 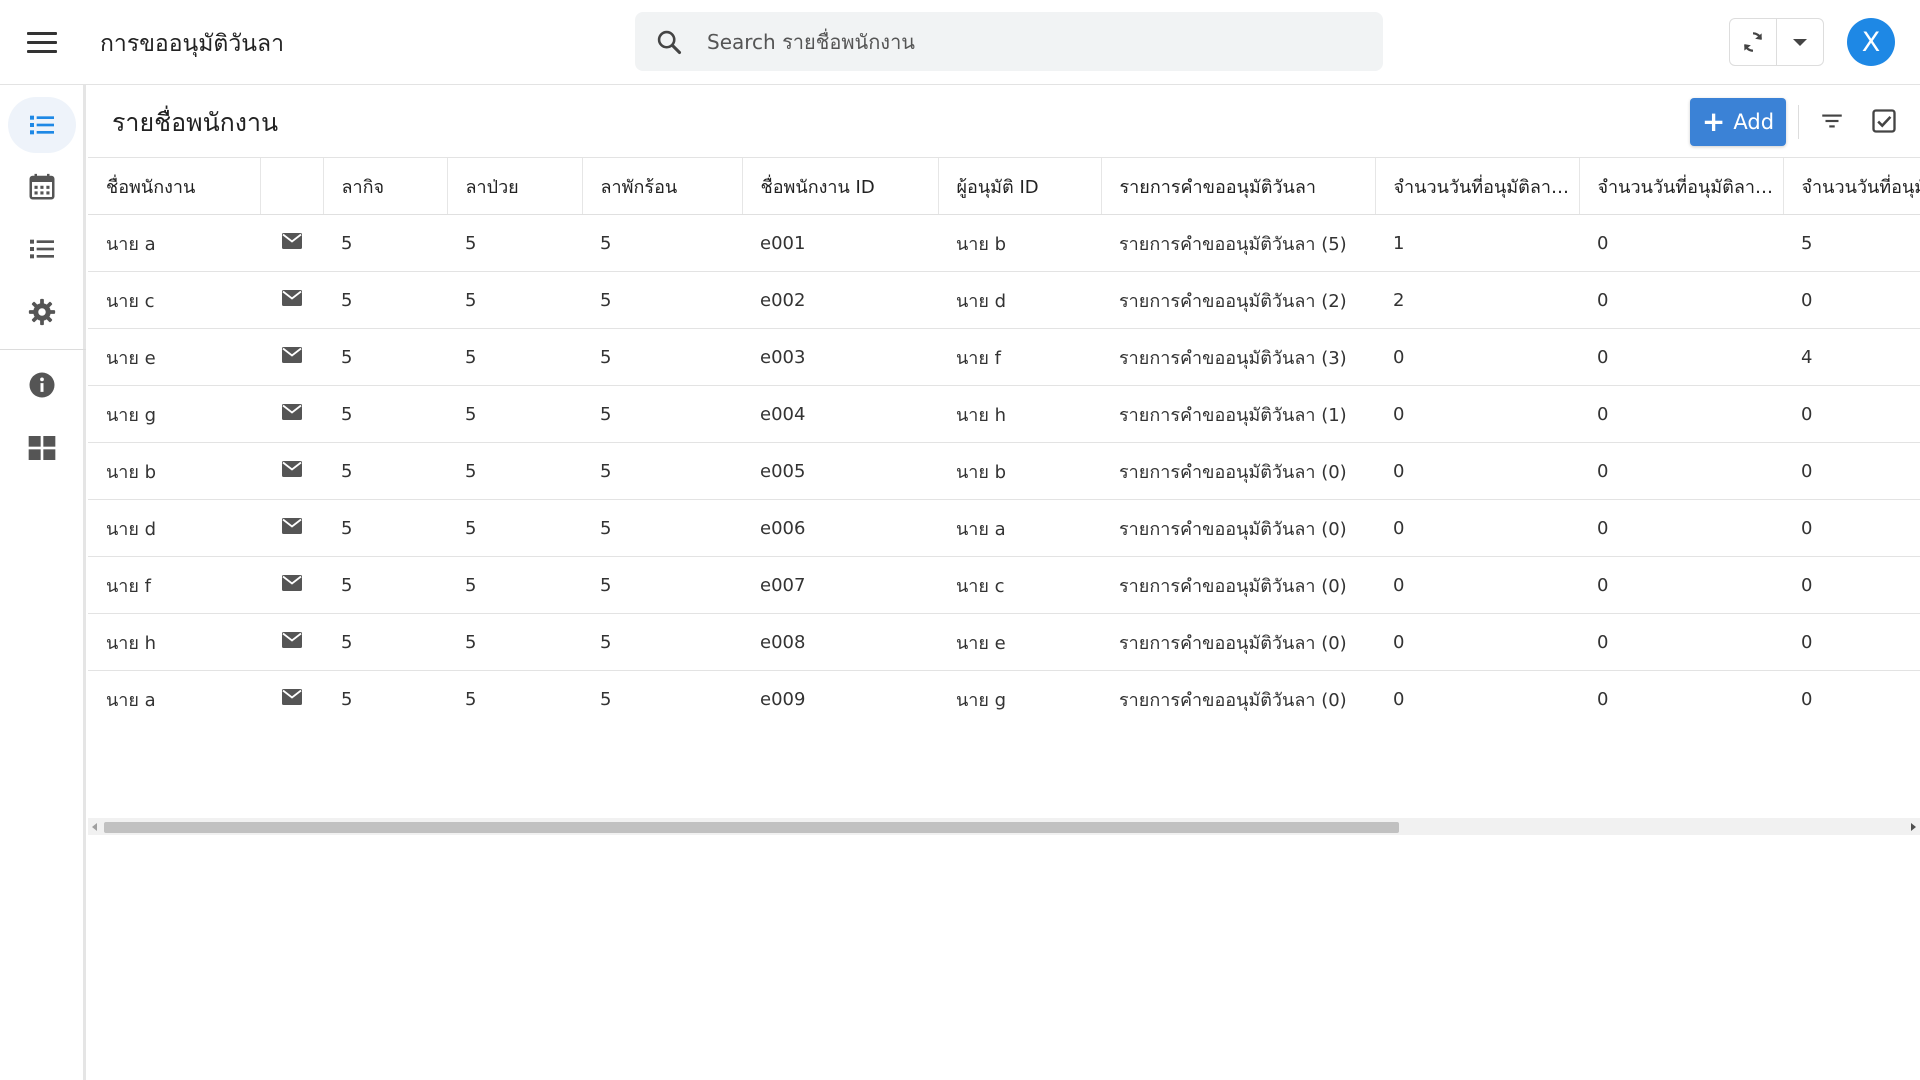 What do you see at coordinates (1027, 42) in the screenshot?
I see `search-input` at bounding box center [1027, 42].